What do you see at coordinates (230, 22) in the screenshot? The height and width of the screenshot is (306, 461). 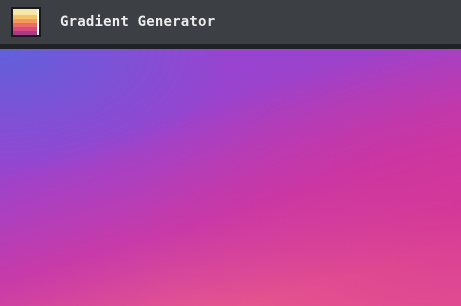 I see `title-bar: Gradient Generator` at bounding box center [230, 22].